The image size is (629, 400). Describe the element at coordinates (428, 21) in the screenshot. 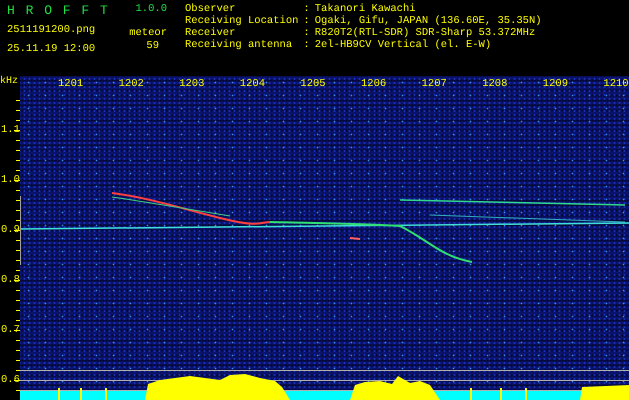

I see `info-value: Ogaki, Gifu, JAPAN (136.60E, 35.35N)` at that location.